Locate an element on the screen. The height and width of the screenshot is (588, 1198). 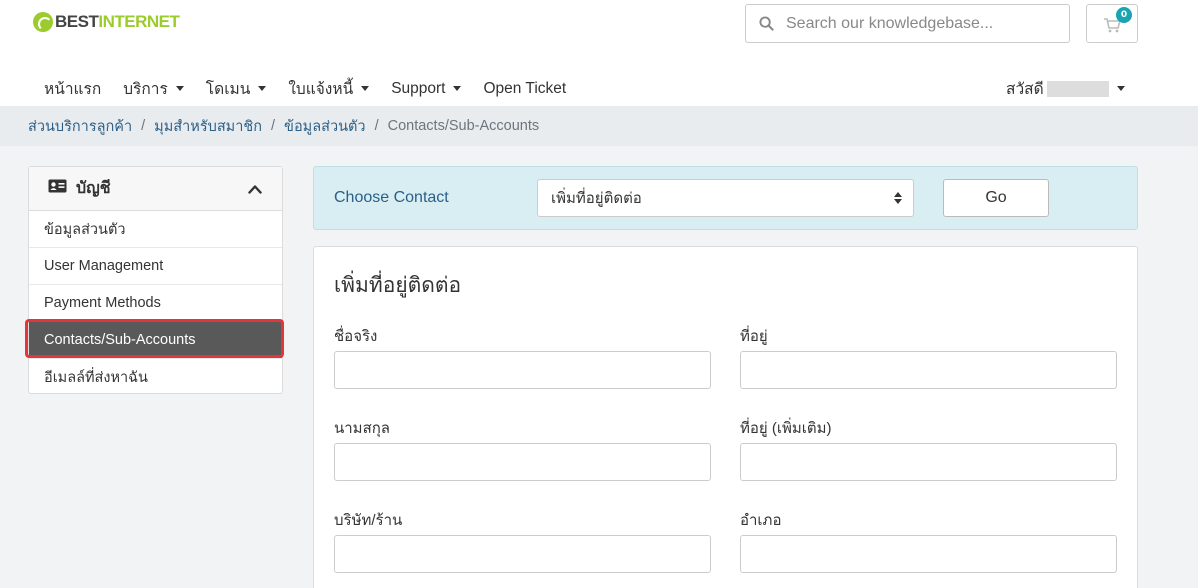
district-label: อำเภอ is located at coordinates (761, 520).